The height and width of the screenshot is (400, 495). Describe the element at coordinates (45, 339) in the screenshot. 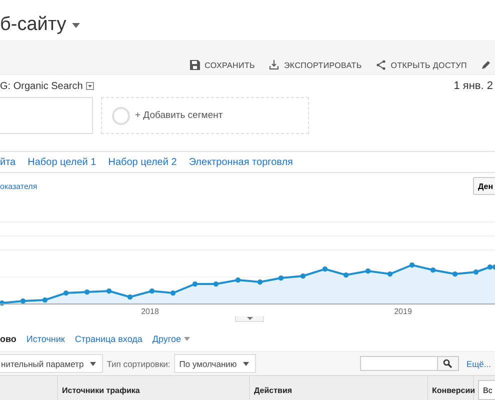

I see `dimension-tab: Источник` at that location.